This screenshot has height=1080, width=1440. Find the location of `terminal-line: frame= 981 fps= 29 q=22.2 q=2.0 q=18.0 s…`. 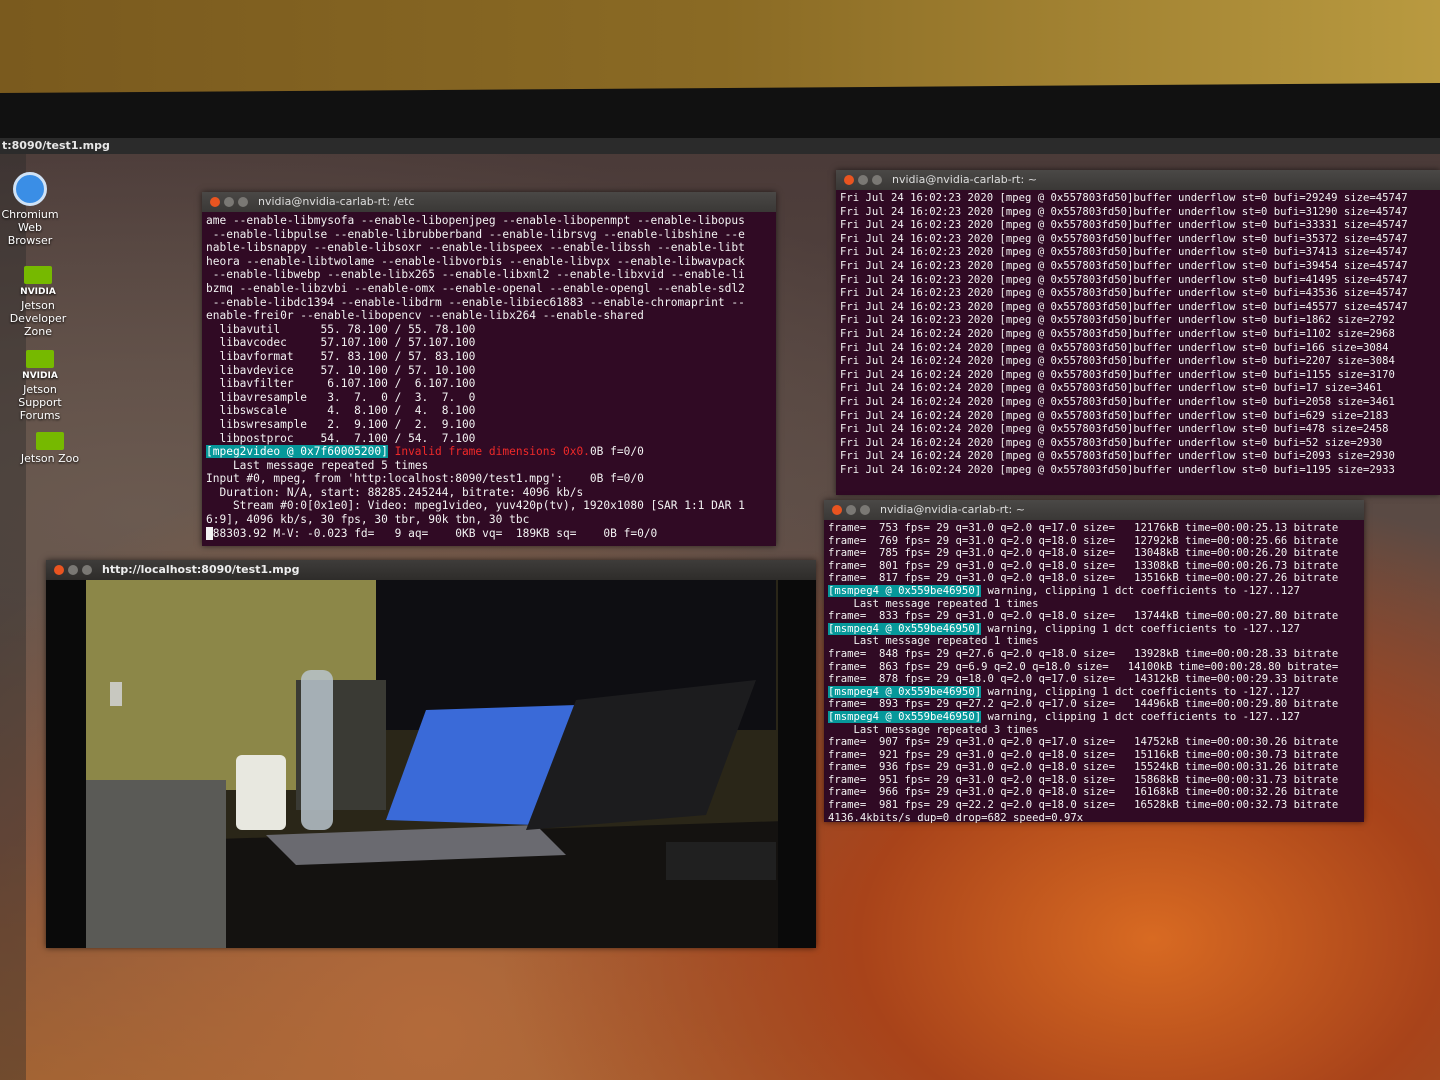

terminal-line: frame= 981 fps= 29 q=22.2 q=2.0 q=18.0 s… is located at coordinates (1094, 805).